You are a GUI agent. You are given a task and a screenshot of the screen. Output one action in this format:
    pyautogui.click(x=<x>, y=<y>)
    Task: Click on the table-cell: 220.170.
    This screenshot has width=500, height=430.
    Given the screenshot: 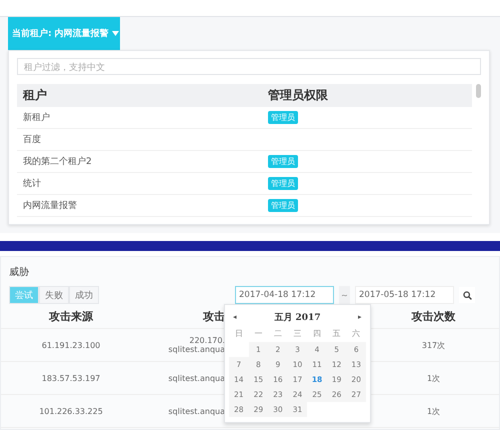 What is the action you would take?
    pyautogui.click(x=207, y=340)
    